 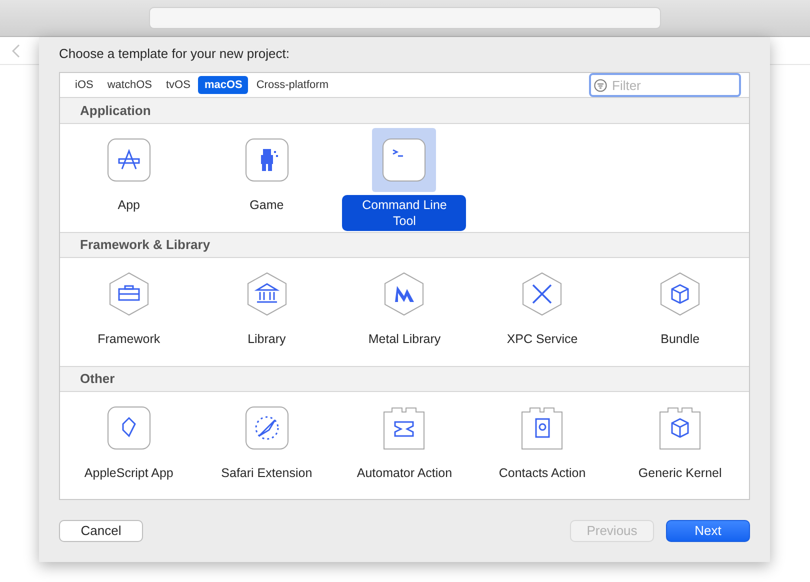 What do you see at coordinates (404, 213) in the screenshot?
I see `template-label: Command Line Tool` at bounding box center [404, 213].